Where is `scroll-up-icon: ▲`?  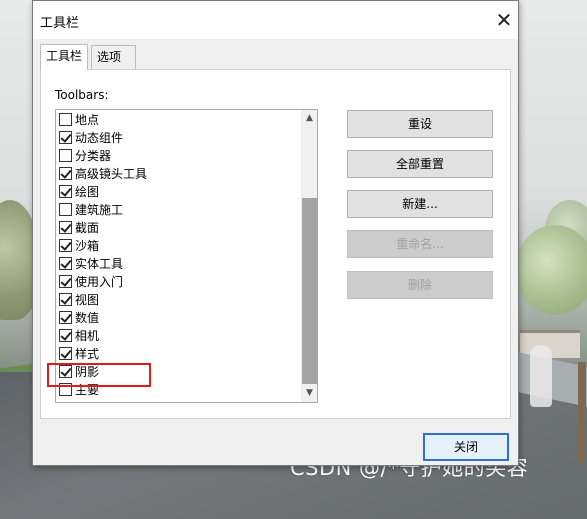
scroll-up-icon: ▲ is located at coordinates (309, 118).